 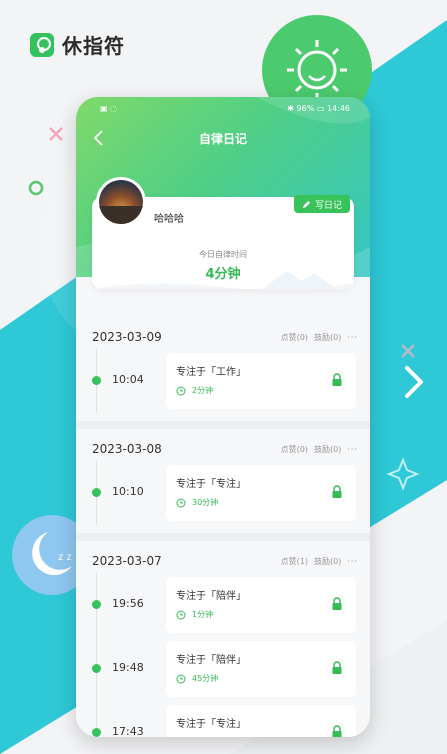 I want to click on svg-text: z z, so click(x=65, y=557).